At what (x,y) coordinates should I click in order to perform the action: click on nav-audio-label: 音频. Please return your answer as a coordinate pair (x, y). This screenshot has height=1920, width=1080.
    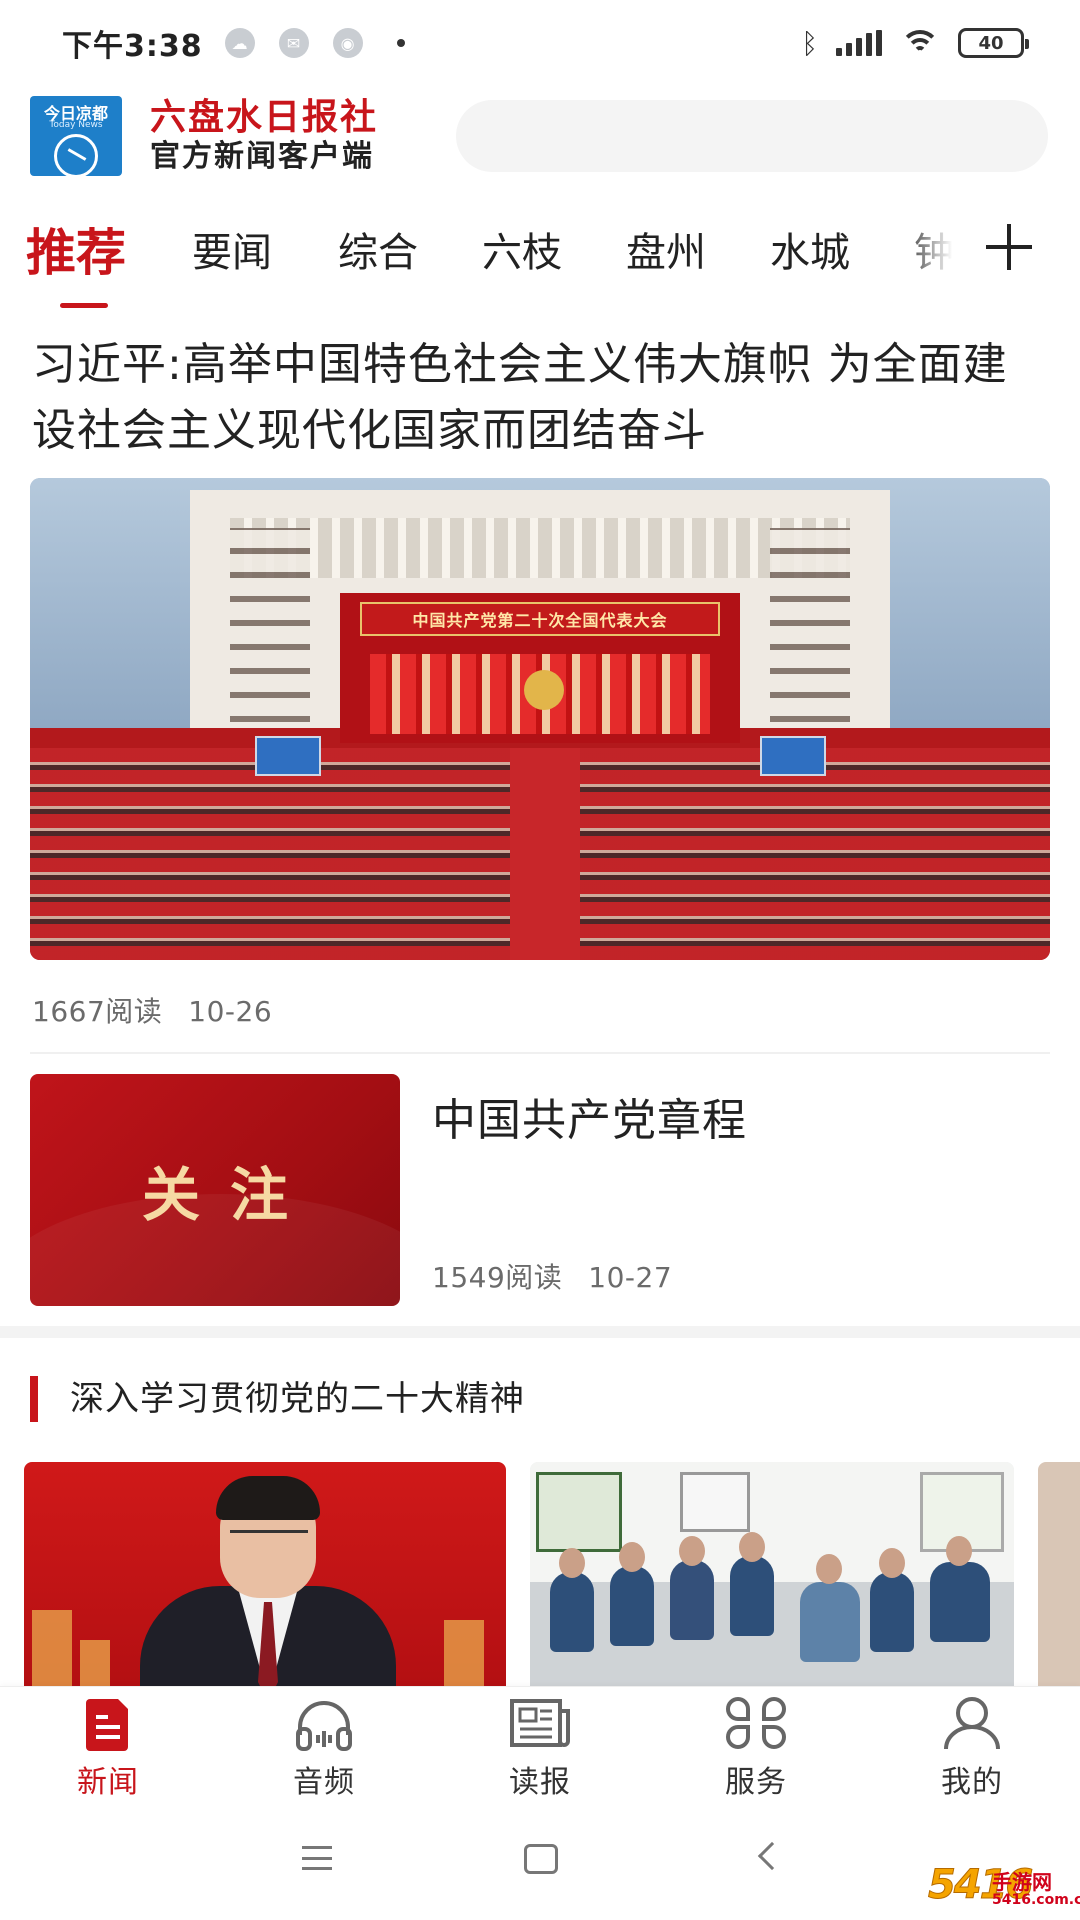
    Looking at the image, I should click on (324, 1782).